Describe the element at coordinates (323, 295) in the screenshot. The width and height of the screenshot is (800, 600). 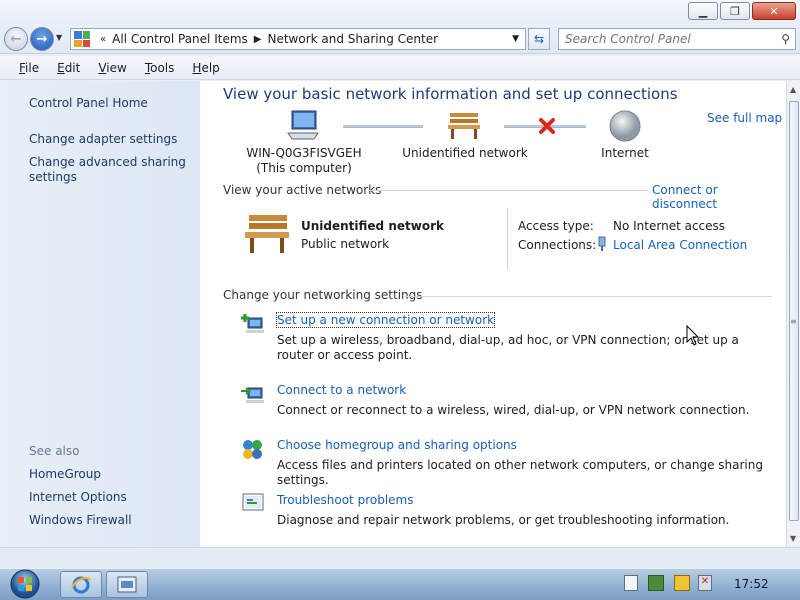
I see `change-settings-heading: Change your networking settings` at that location.